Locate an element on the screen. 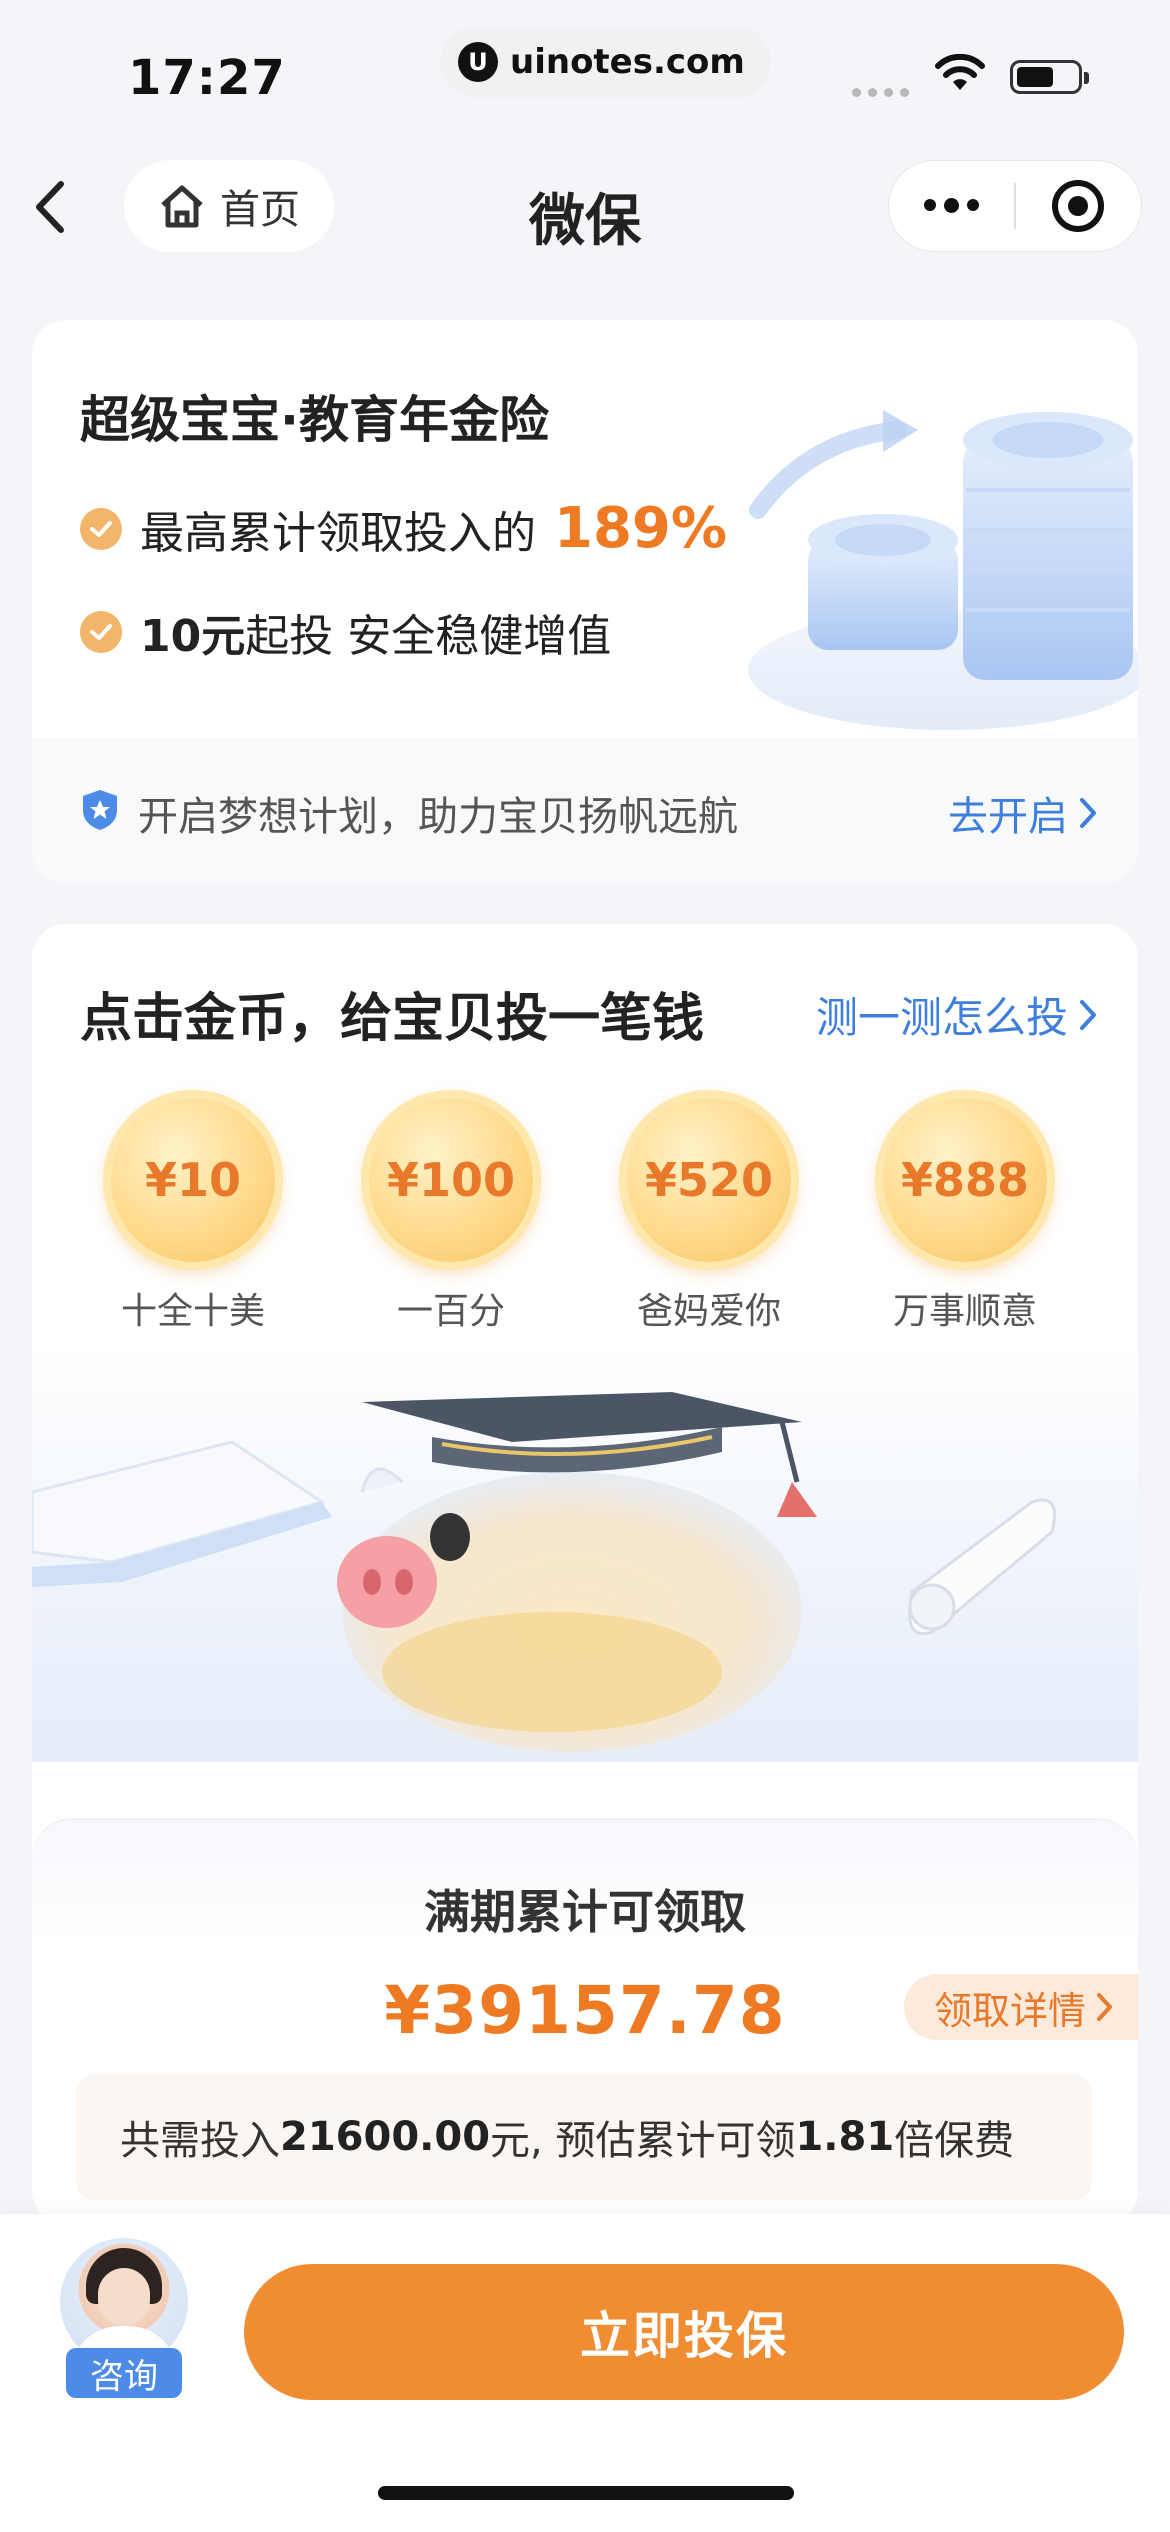  coin-stack-illustration is located at coordinates (943, 570).